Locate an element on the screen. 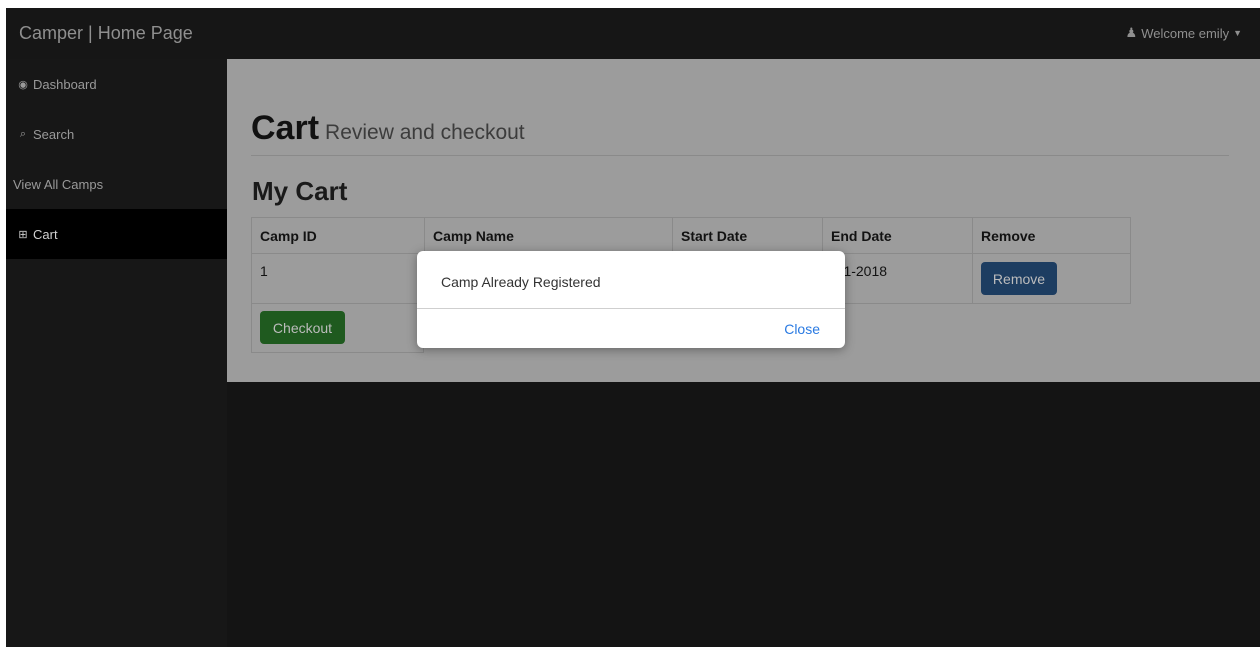 The image size is (1260, 647). page-title: Cart is located at coordinates (285, 128).